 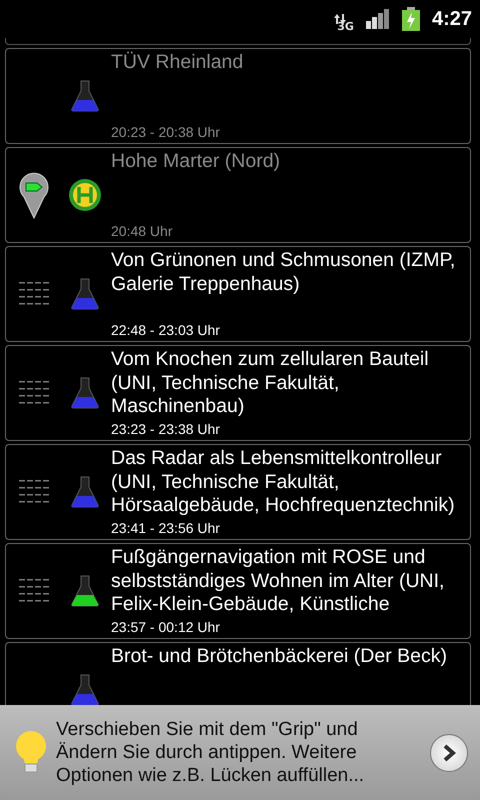 What do you see at coordinates (378, 19) in the screenshot?
I see `signal-icon` at bounding box center [378, 19].